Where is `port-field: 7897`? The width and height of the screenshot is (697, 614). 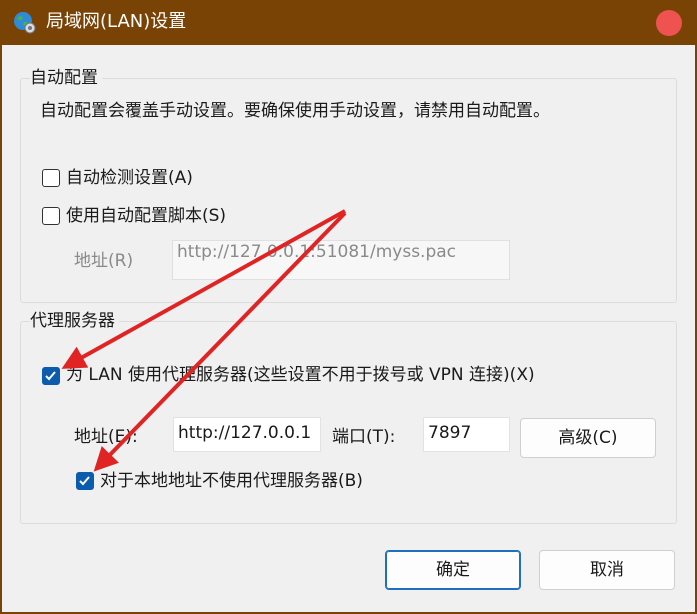 port-field: 7897 is located at coordinates (466, 434).